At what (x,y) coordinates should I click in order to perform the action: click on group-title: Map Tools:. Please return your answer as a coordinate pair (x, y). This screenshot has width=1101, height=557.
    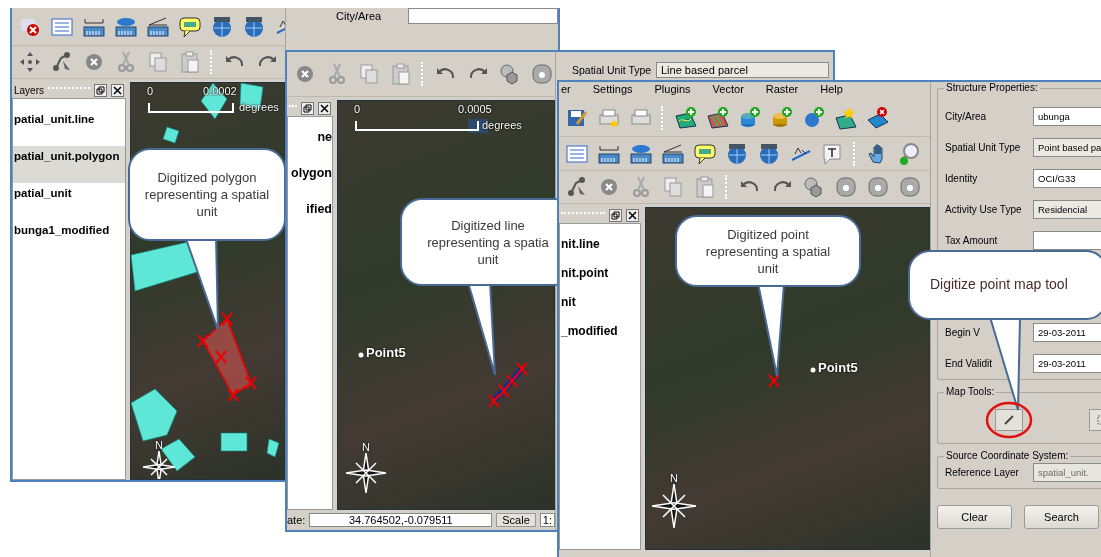
    Looking at the image, I should click on (970, 391).